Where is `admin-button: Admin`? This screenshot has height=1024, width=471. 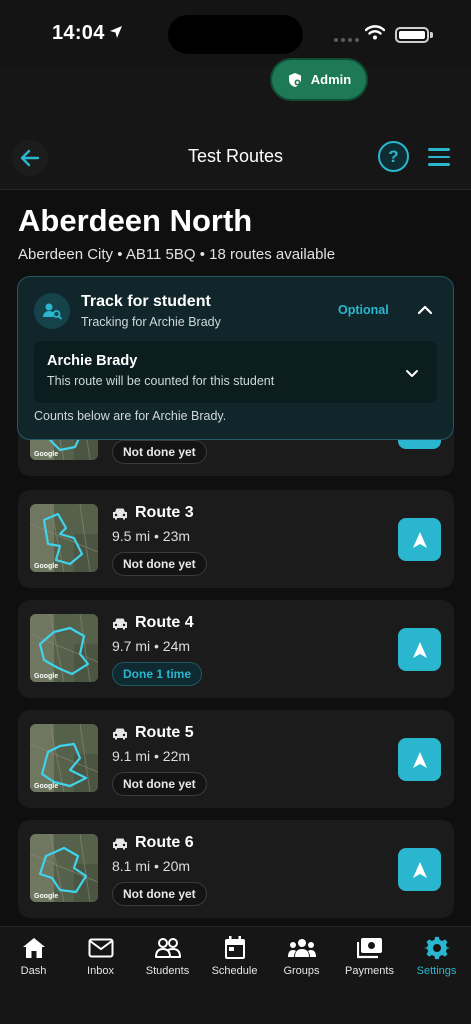 admin-button: Admin is located at coordinates (319, 79).